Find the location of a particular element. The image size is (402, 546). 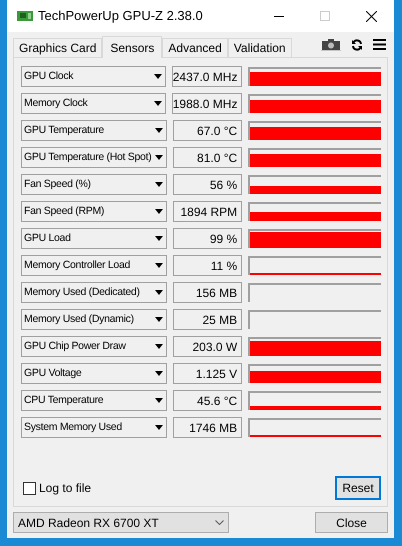

sensor-value: 45.6 °C is located at coordinates (207, 400).